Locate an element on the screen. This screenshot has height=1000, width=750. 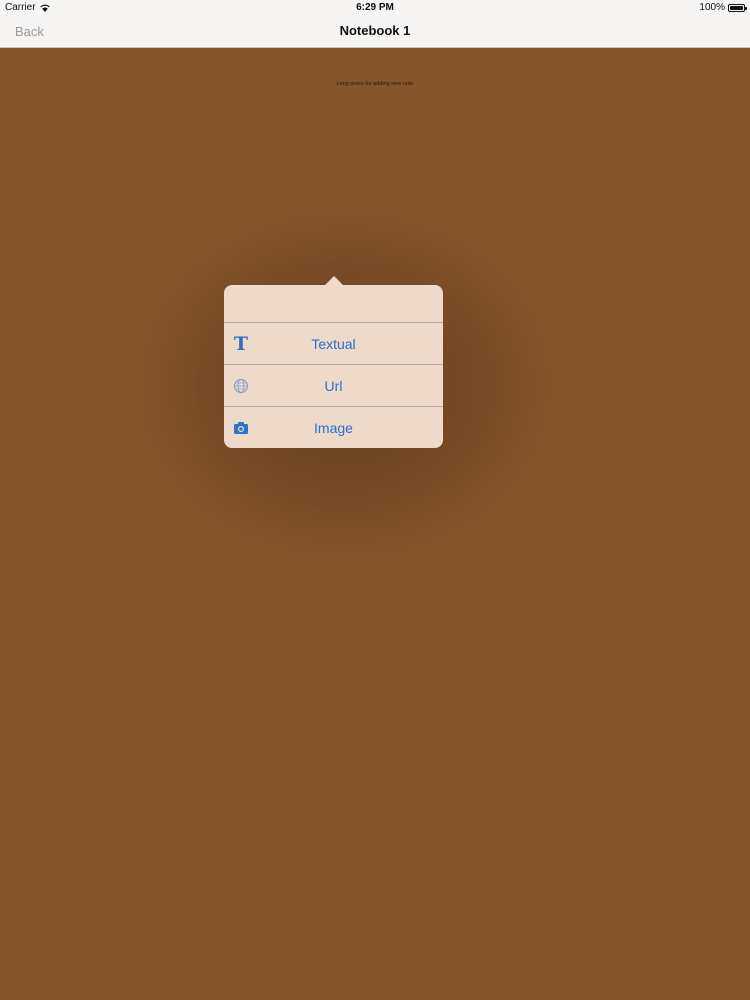
battery-icon is located at coordinates (737, 7).